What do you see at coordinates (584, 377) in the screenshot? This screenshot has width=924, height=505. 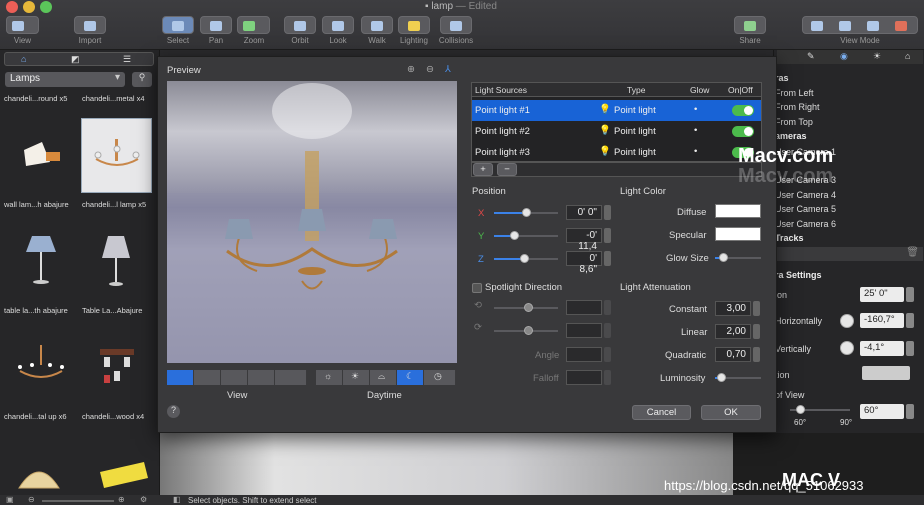 I see `falloff-field` at bounding box center [584, 377].